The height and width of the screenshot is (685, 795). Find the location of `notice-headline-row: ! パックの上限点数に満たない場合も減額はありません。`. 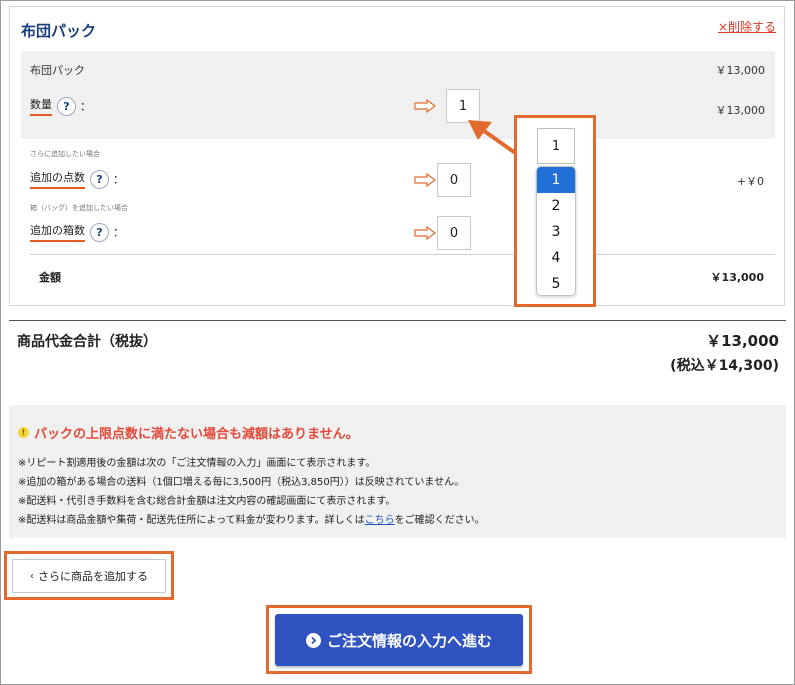

notice-headline-row: ! パックの上限点数に満たない場合も減額はありません。 is located at coordinates (188, 432).